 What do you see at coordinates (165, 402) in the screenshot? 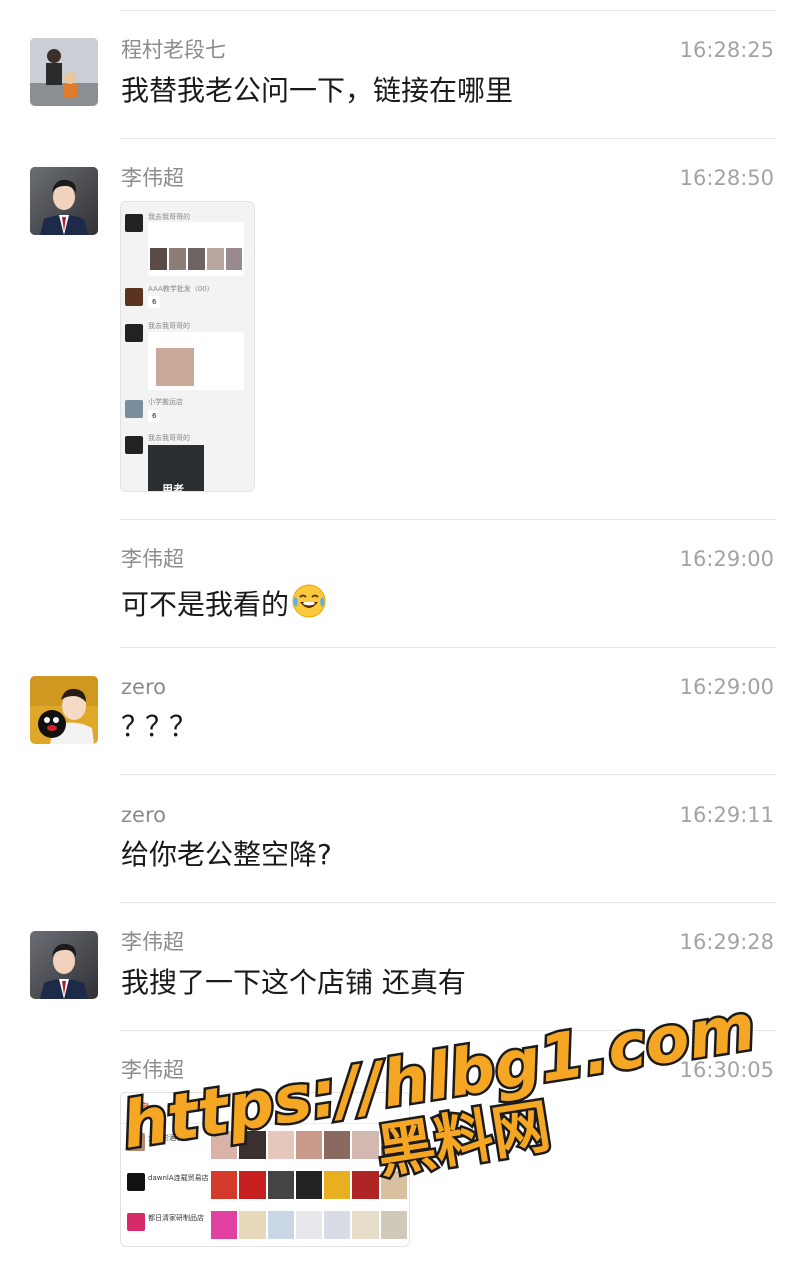
I see `mini-label: 小学搬运店` at bounding box center [165, 402].